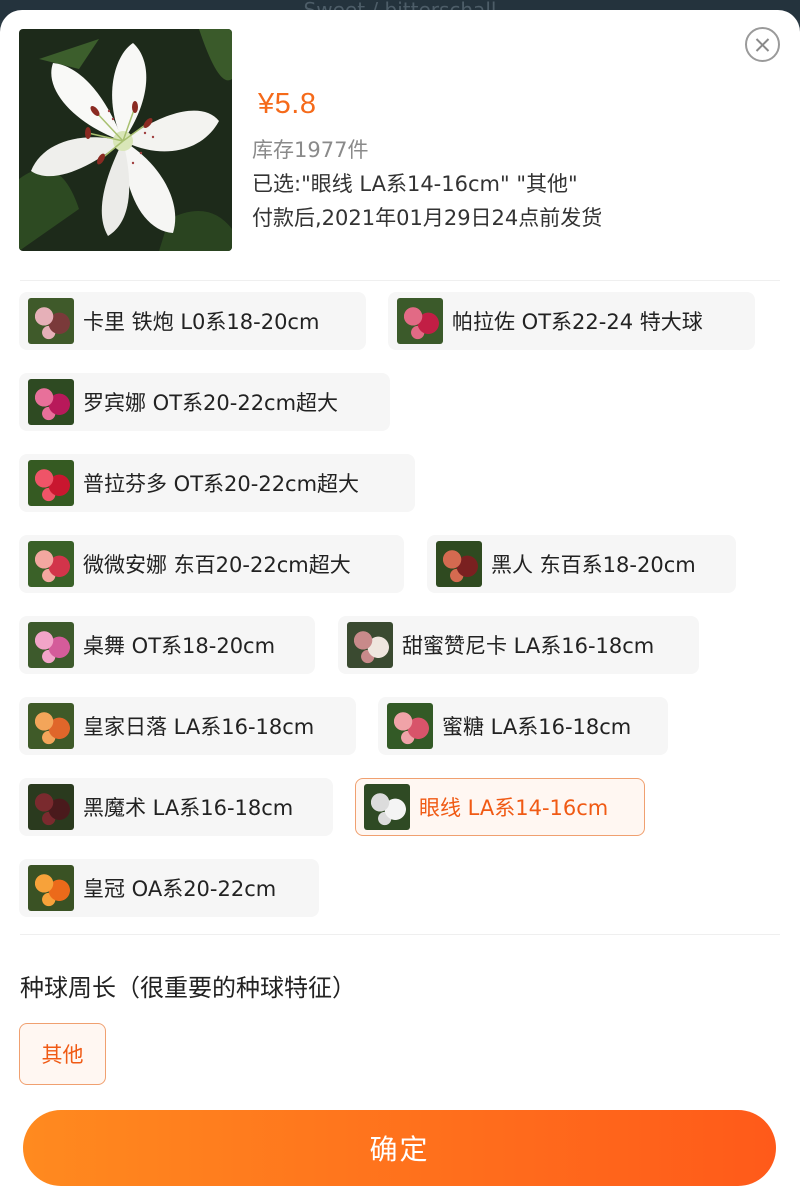 The image size is (800, 1190). Describe the element at coordinates (528, 646) in the screenshot. I see `variant-label: 甜蜜赞尼卡 LA系16-18cm` at that location.